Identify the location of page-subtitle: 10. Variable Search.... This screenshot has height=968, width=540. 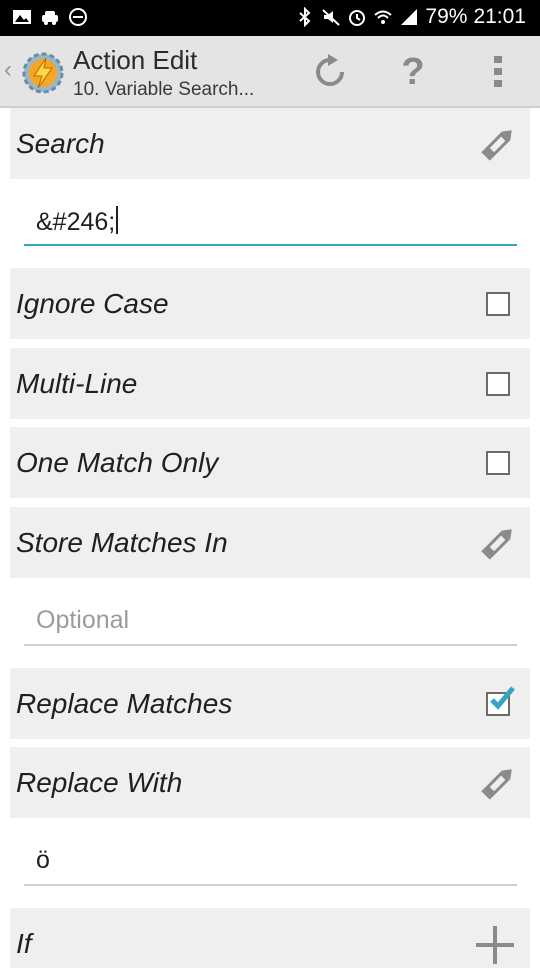
(164, 89).